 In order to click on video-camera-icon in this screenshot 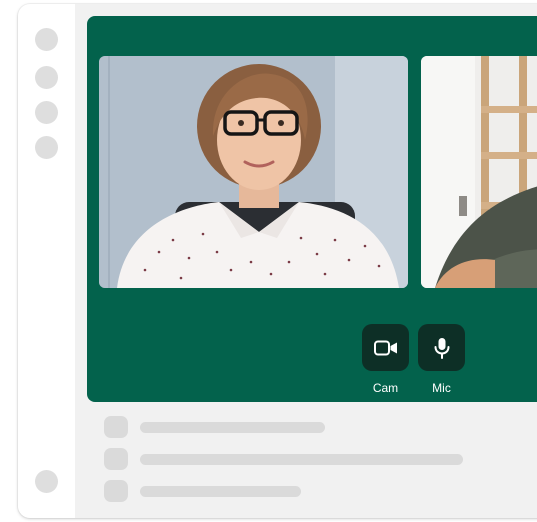, I will do `click(385, 347)`.